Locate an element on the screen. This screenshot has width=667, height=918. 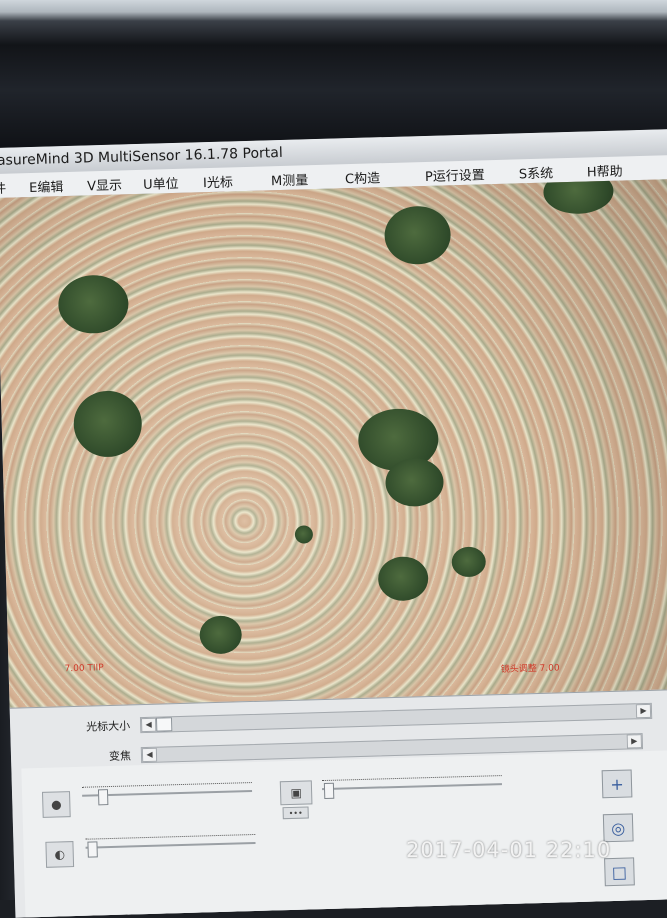
add-icon: + is located at coordinates (617, 784).